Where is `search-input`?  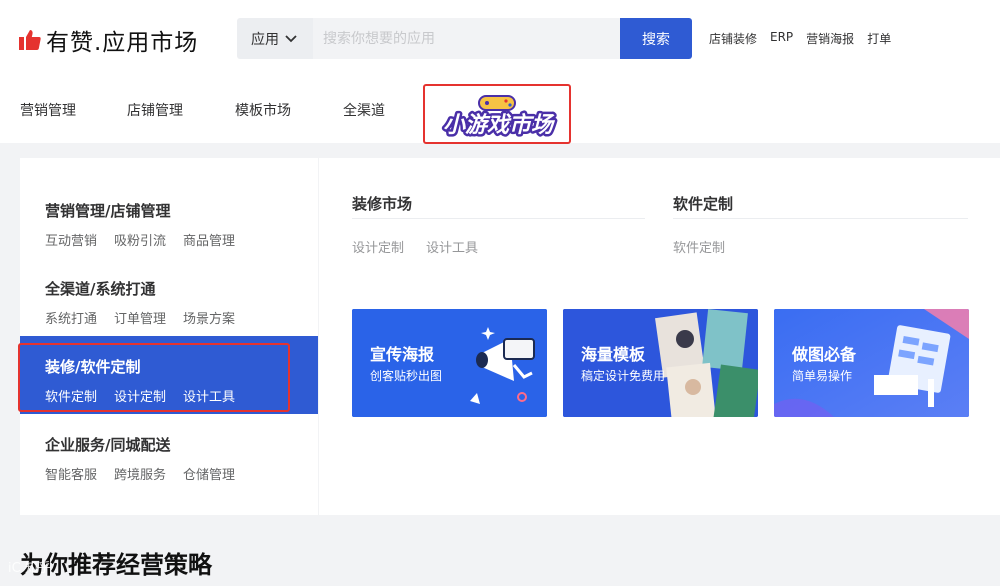 search-input is located at coordinates (466, 38).